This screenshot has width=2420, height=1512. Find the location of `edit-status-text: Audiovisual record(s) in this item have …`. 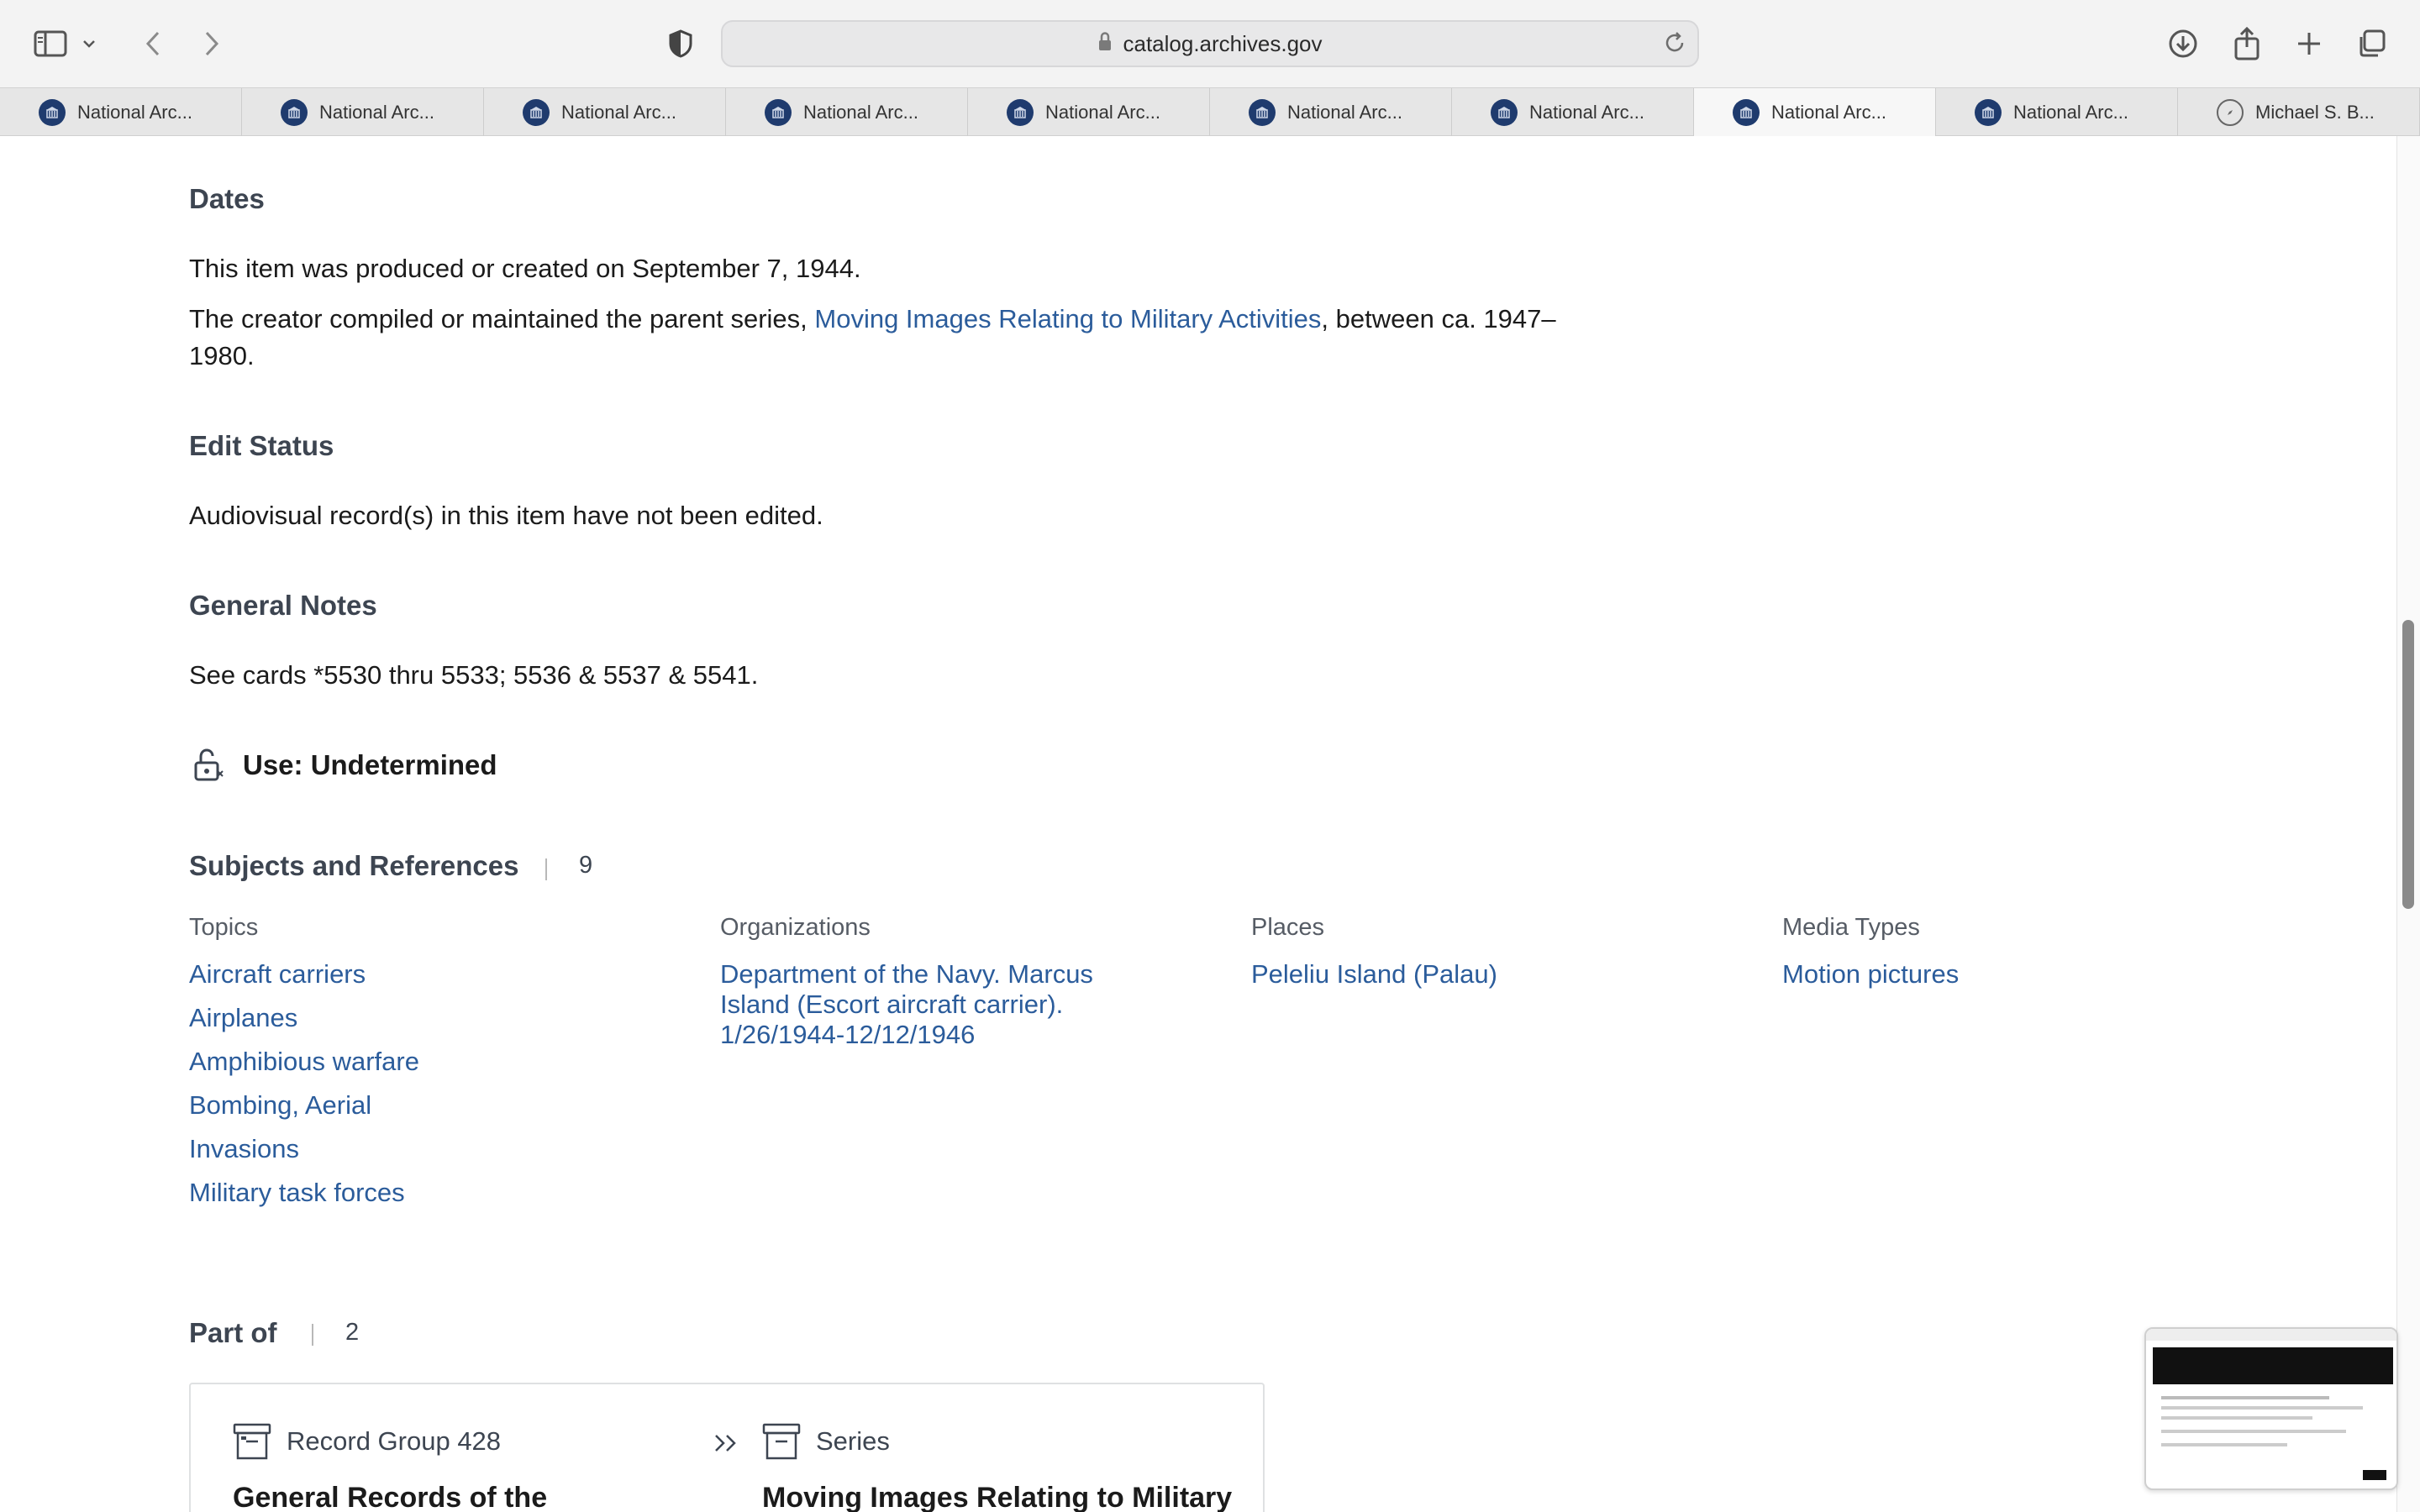

edit-status-text: Audiovisual record(s) in this item have … is located at coordinates (506, 515).